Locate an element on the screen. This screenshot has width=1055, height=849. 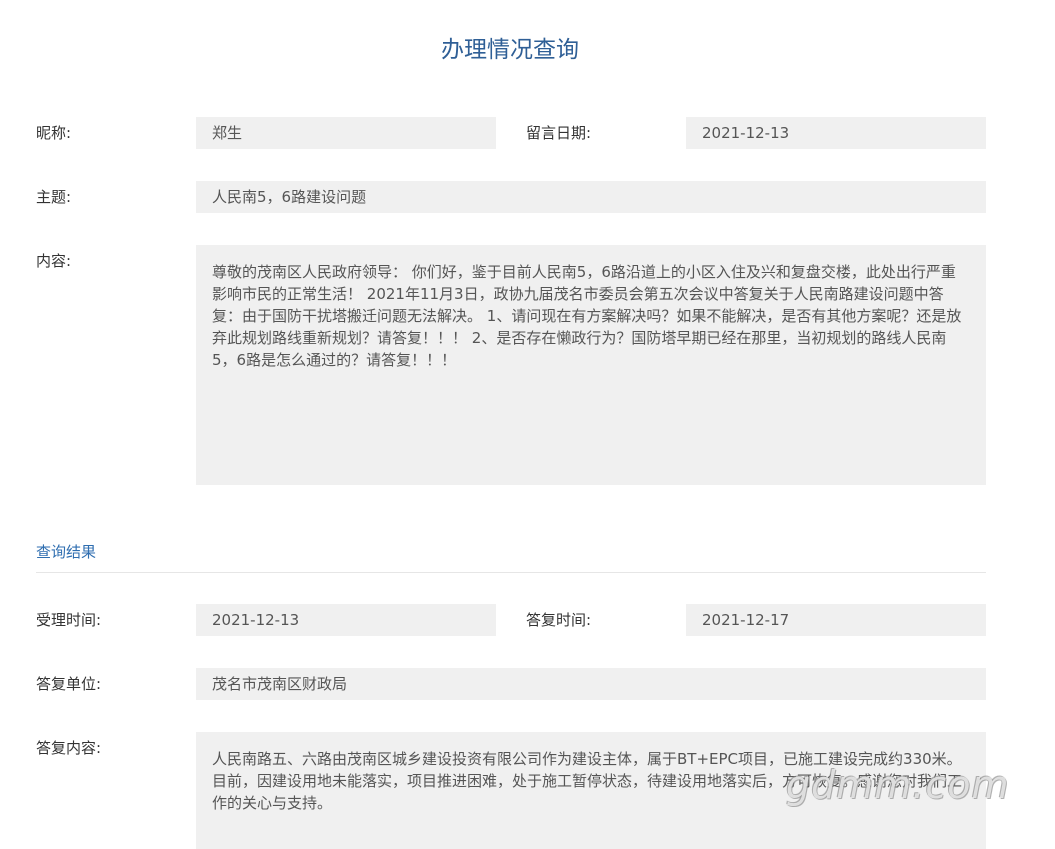
result-section-title: 查询结果 is located at coordinates (66, 552).